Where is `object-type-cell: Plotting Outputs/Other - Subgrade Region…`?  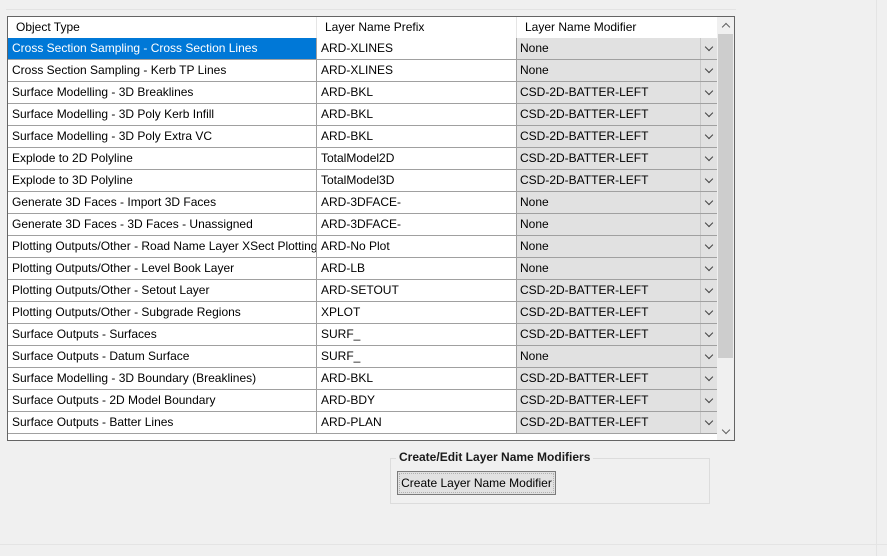 object-type-cell: Plotting Outputs/Other - Subgrade Region… is located at coordinates (162, 313).